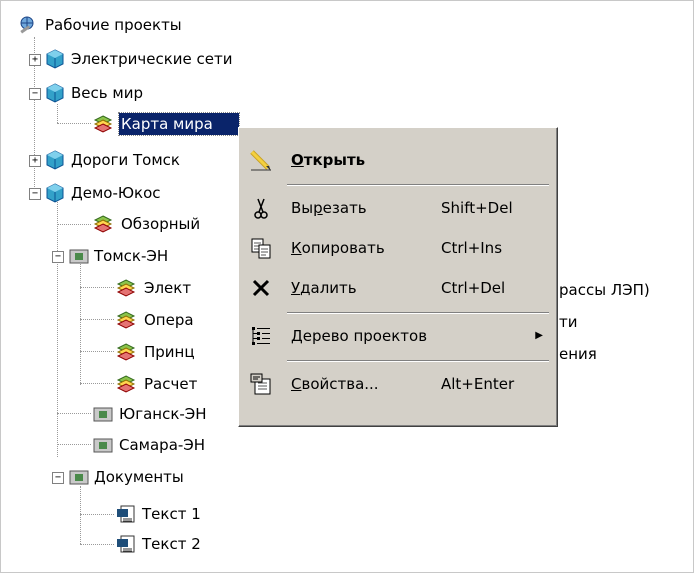 Image resolution: width=694 pixels, height=573 pixels. What do you see at coordinates (472, 248) in the screenshot?
I see `menu-copy-shortcut: Ctrl+Ins` at bounding box center [472, 248].